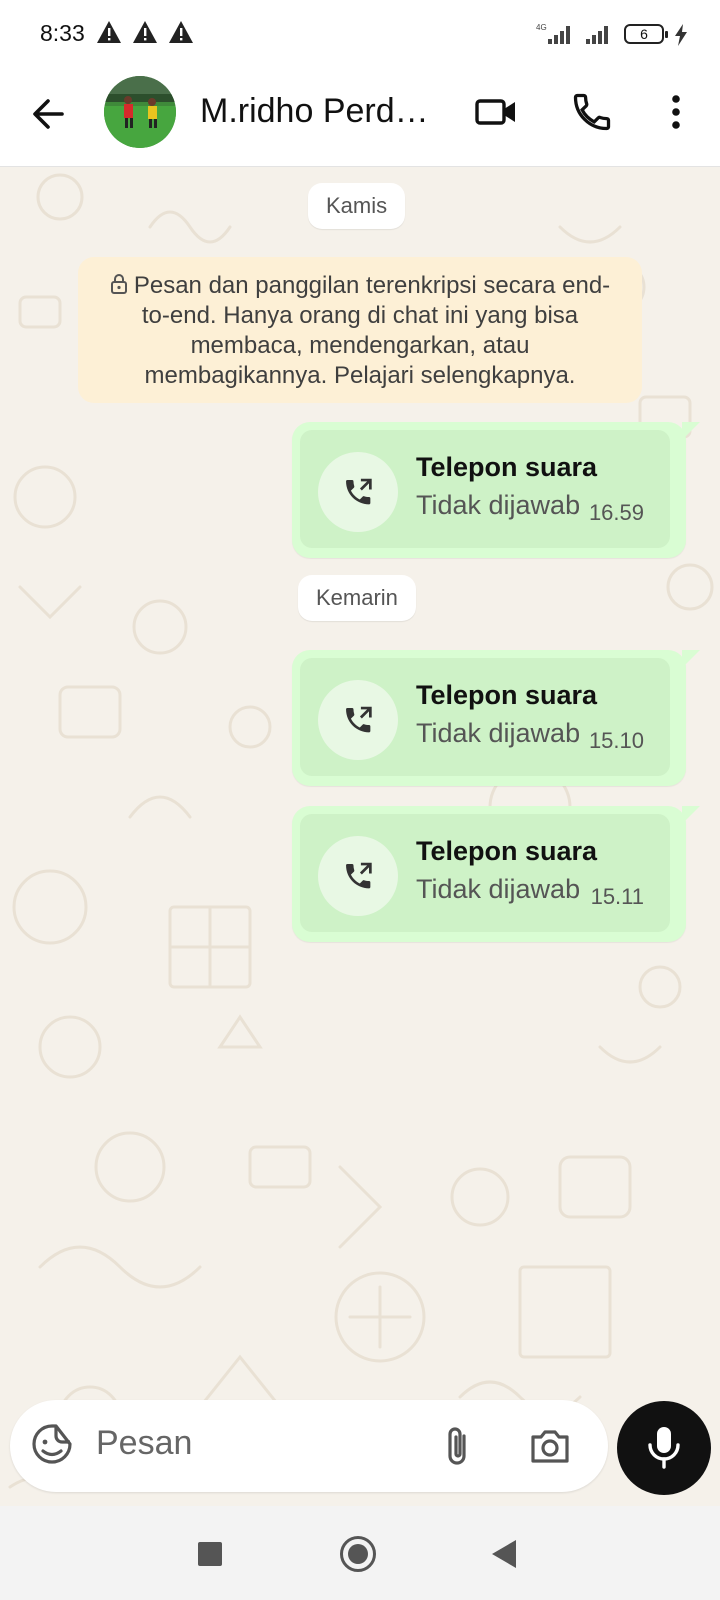 This screenshot has width=720, height=1600. Describe the element at coordinates (52, 1444) in the screenshot. I see `sticker-icon` at that location.